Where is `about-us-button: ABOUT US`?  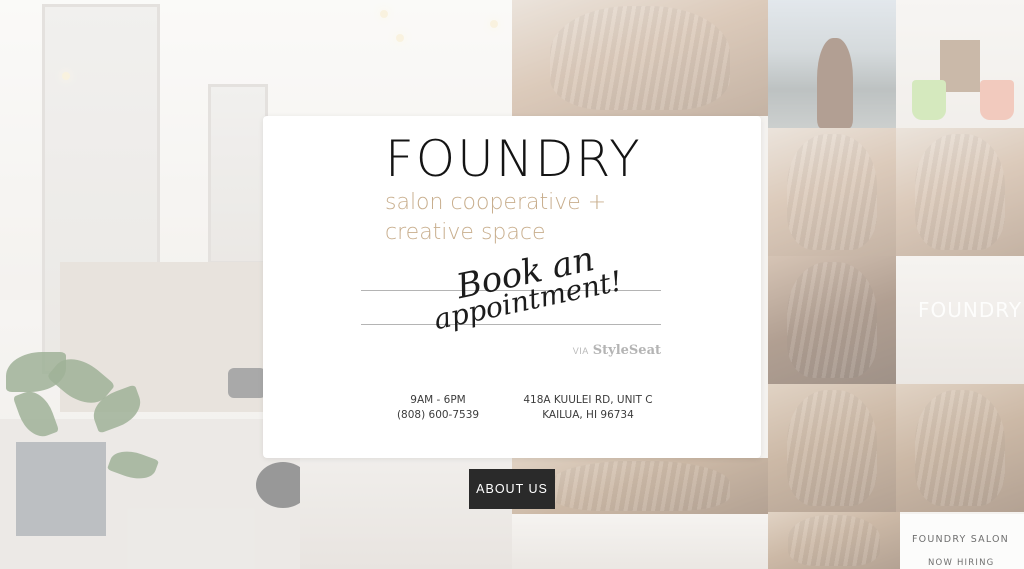
about-us-button: ABOUT US is located at coordinates (512, 489).